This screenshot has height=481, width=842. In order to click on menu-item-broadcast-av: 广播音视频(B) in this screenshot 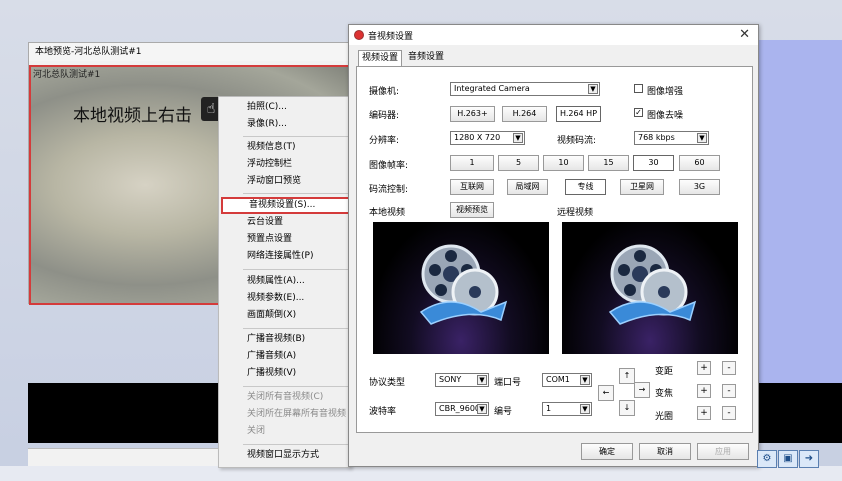, I will do `click(285, 339)`.